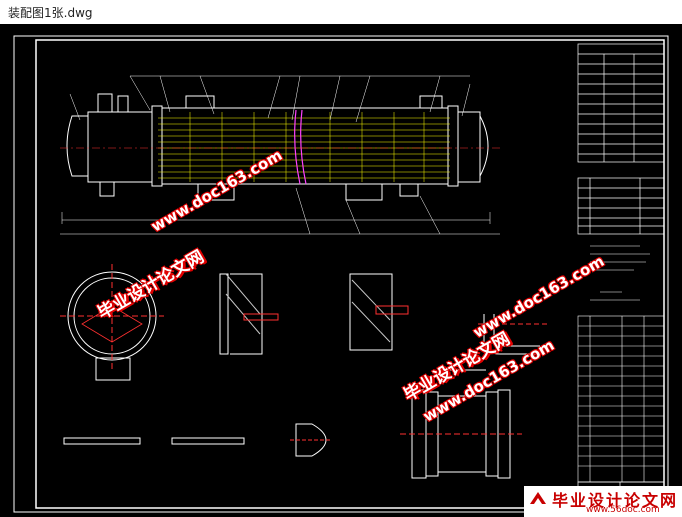 This screenshot has width=682, height=517. Describe the element at coordinates (621, 399) in the screenshot. I see `parts-list` at that location.